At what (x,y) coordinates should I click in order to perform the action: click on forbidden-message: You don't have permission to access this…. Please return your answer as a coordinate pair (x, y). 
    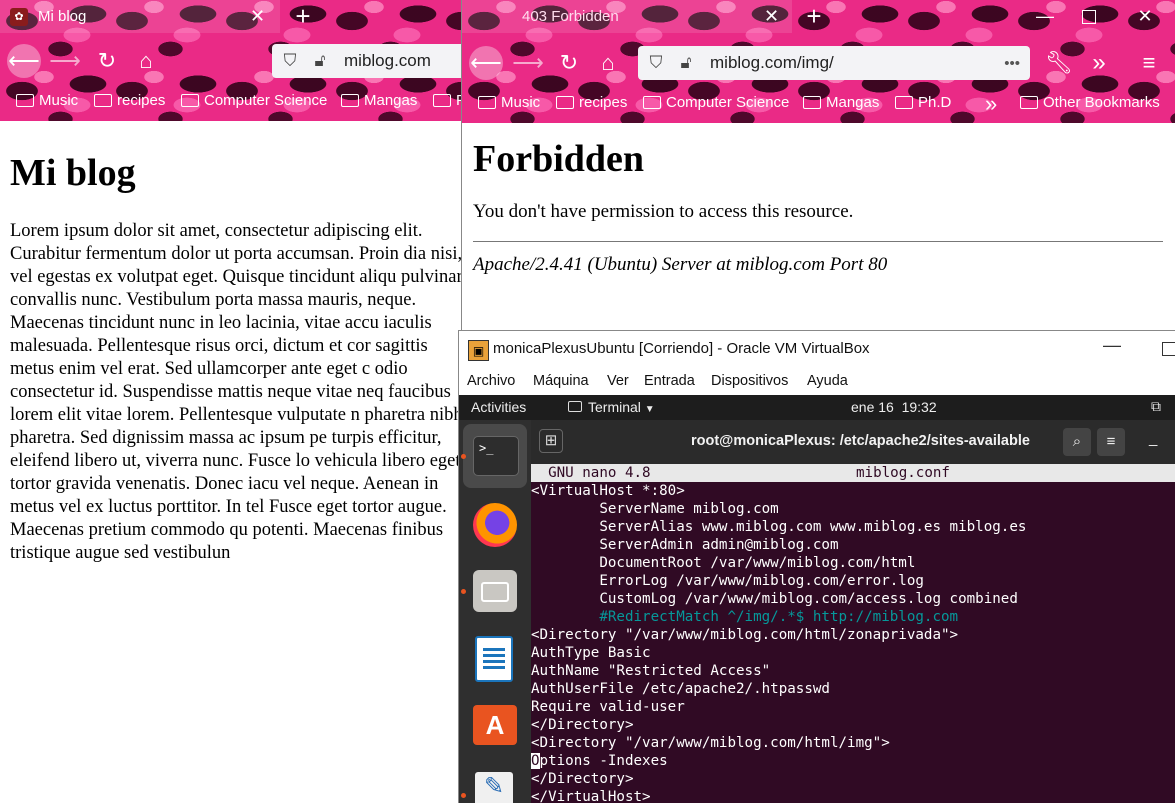
    Looking at the image, I should click on (663, 211).